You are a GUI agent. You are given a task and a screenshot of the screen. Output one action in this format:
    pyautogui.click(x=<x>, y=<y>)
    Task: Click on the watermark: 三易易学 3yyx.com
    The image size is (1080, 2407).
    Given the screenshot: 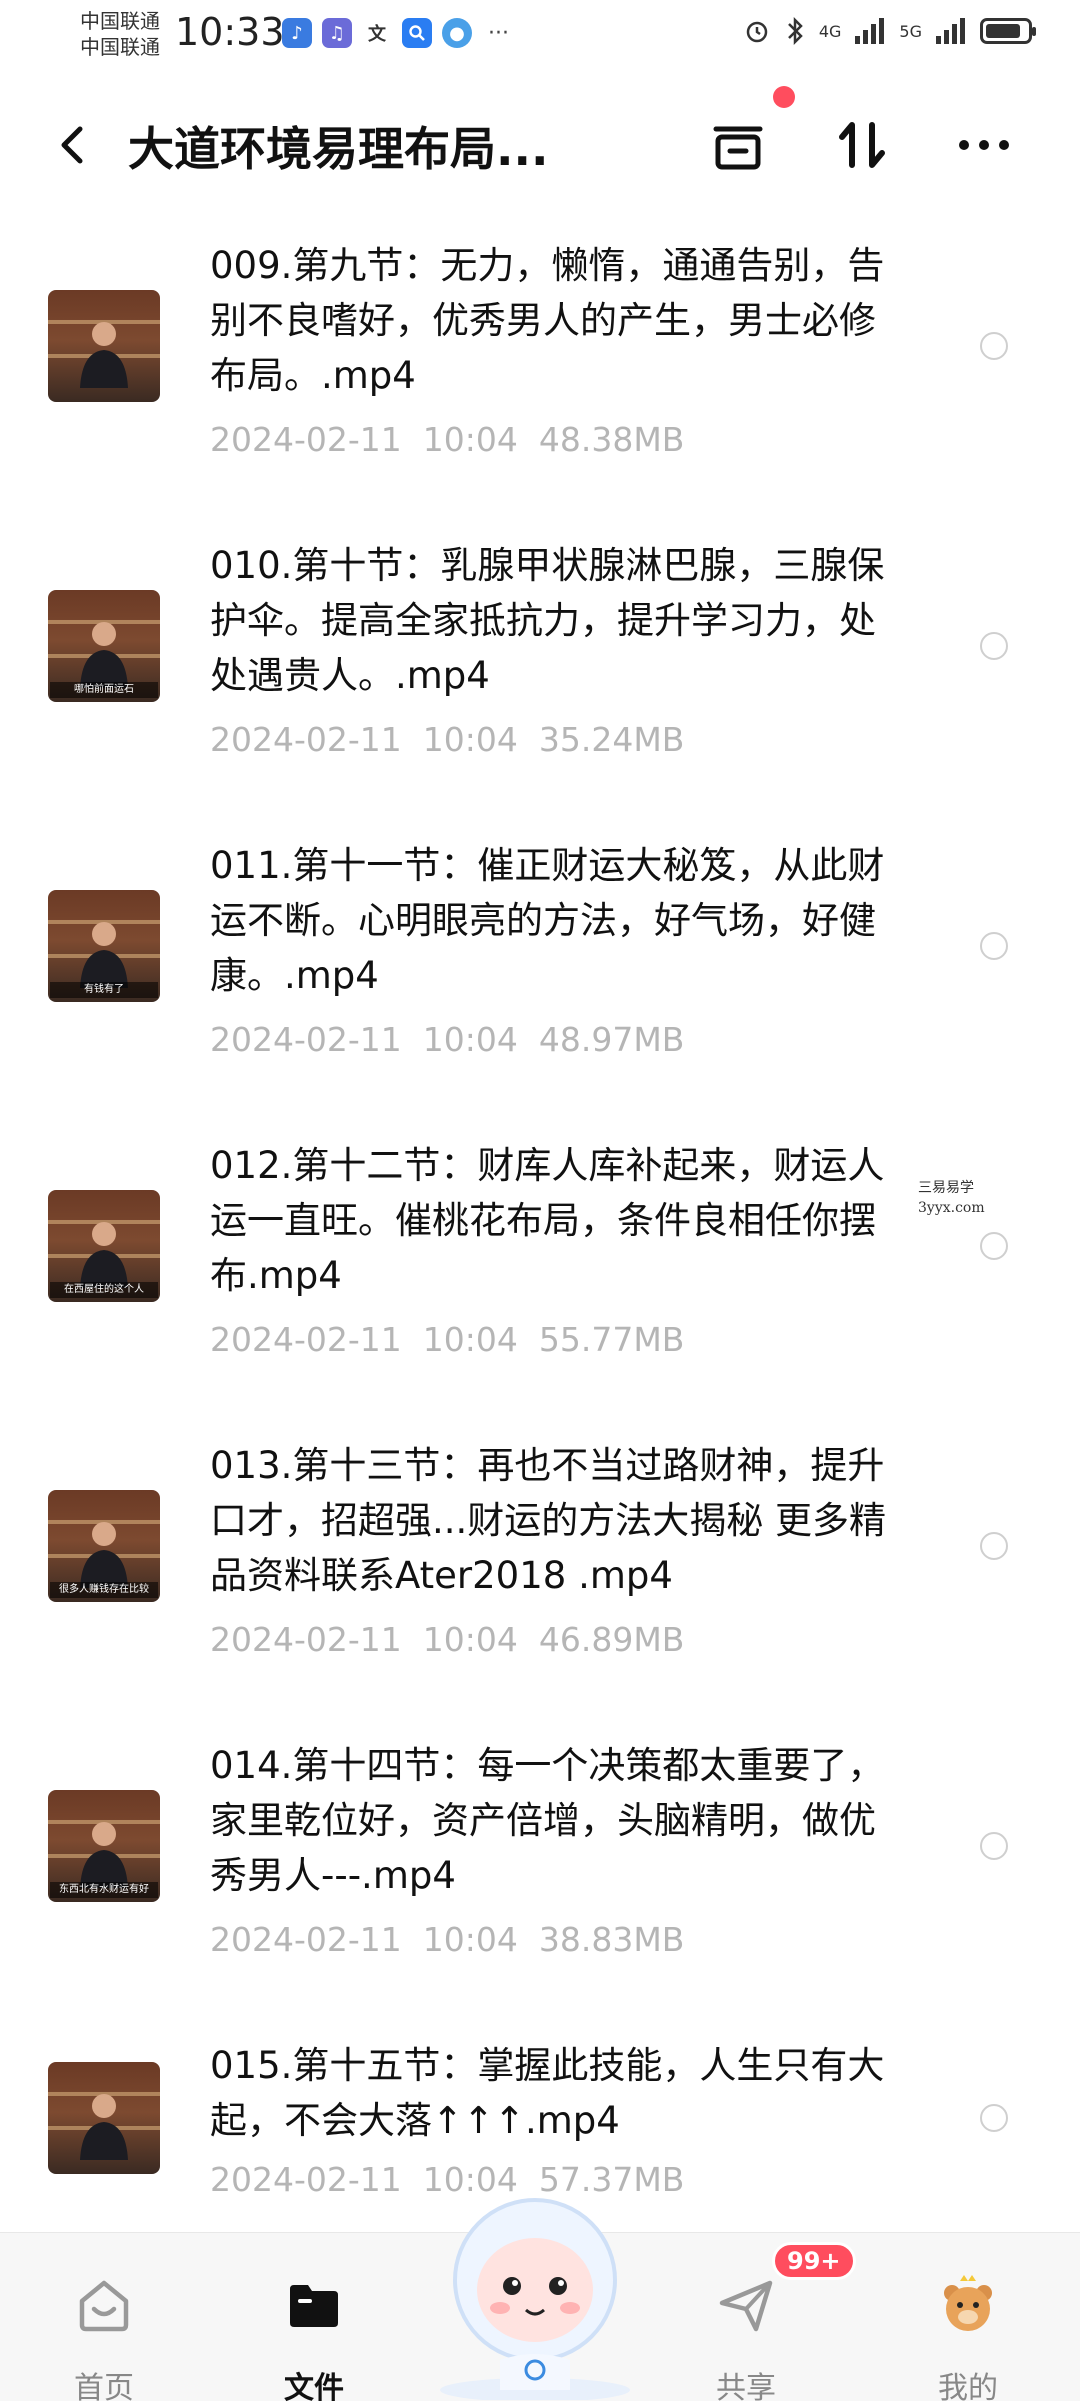 What is the action you would take?
    pyautogui.click(x=951, y=1198)
    